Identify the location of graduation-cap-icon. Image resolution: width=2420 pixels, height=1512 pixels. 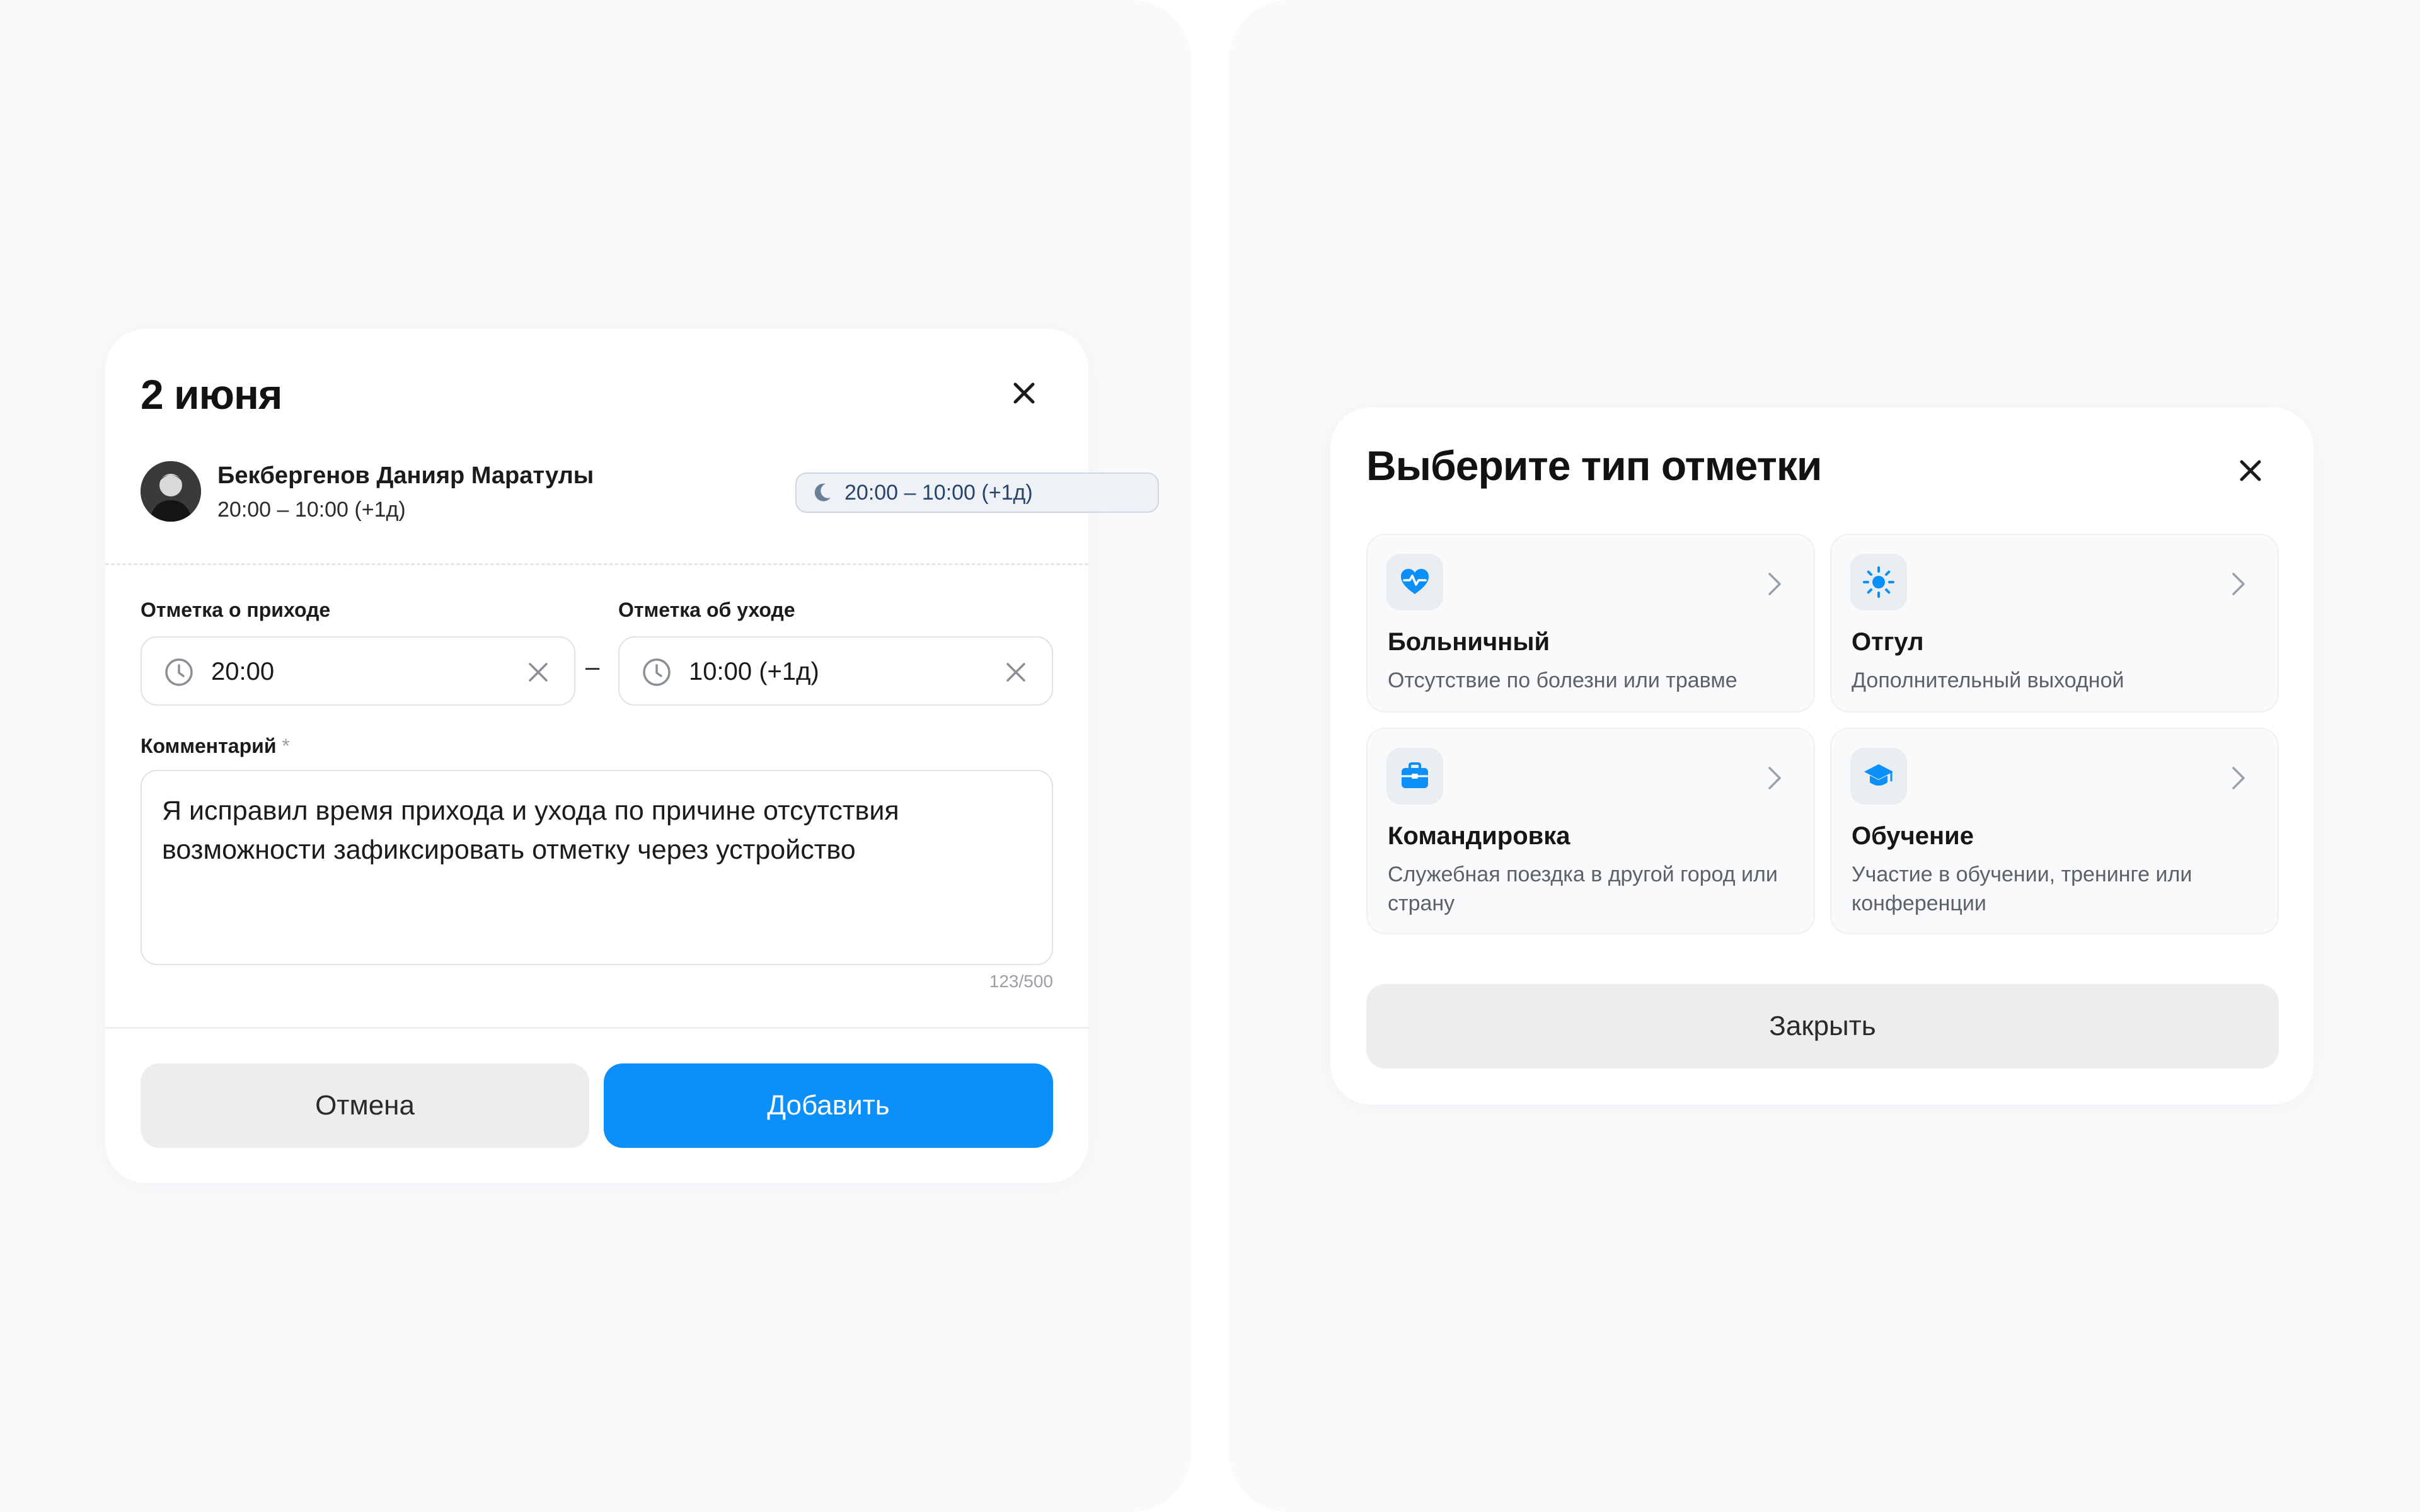
(1878, 775).